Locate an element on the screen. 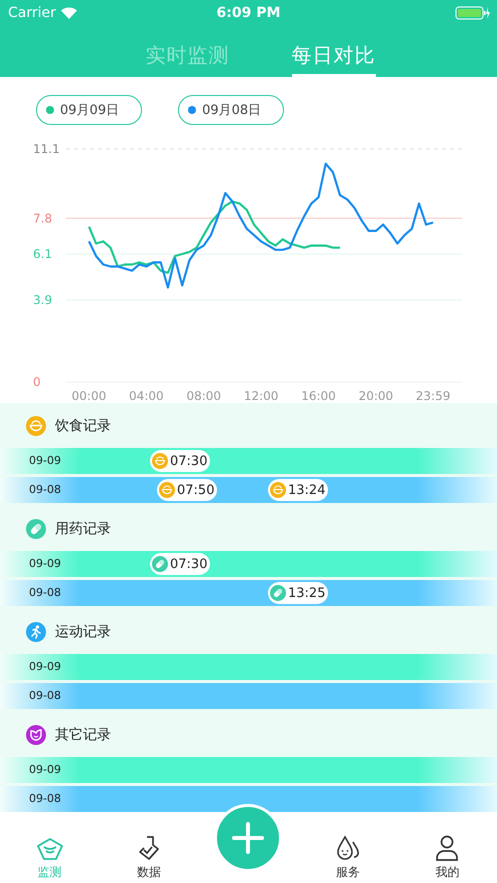 The width and height of the screenshot is (497, 883). battery-icon is located at coordinates (473, 13).